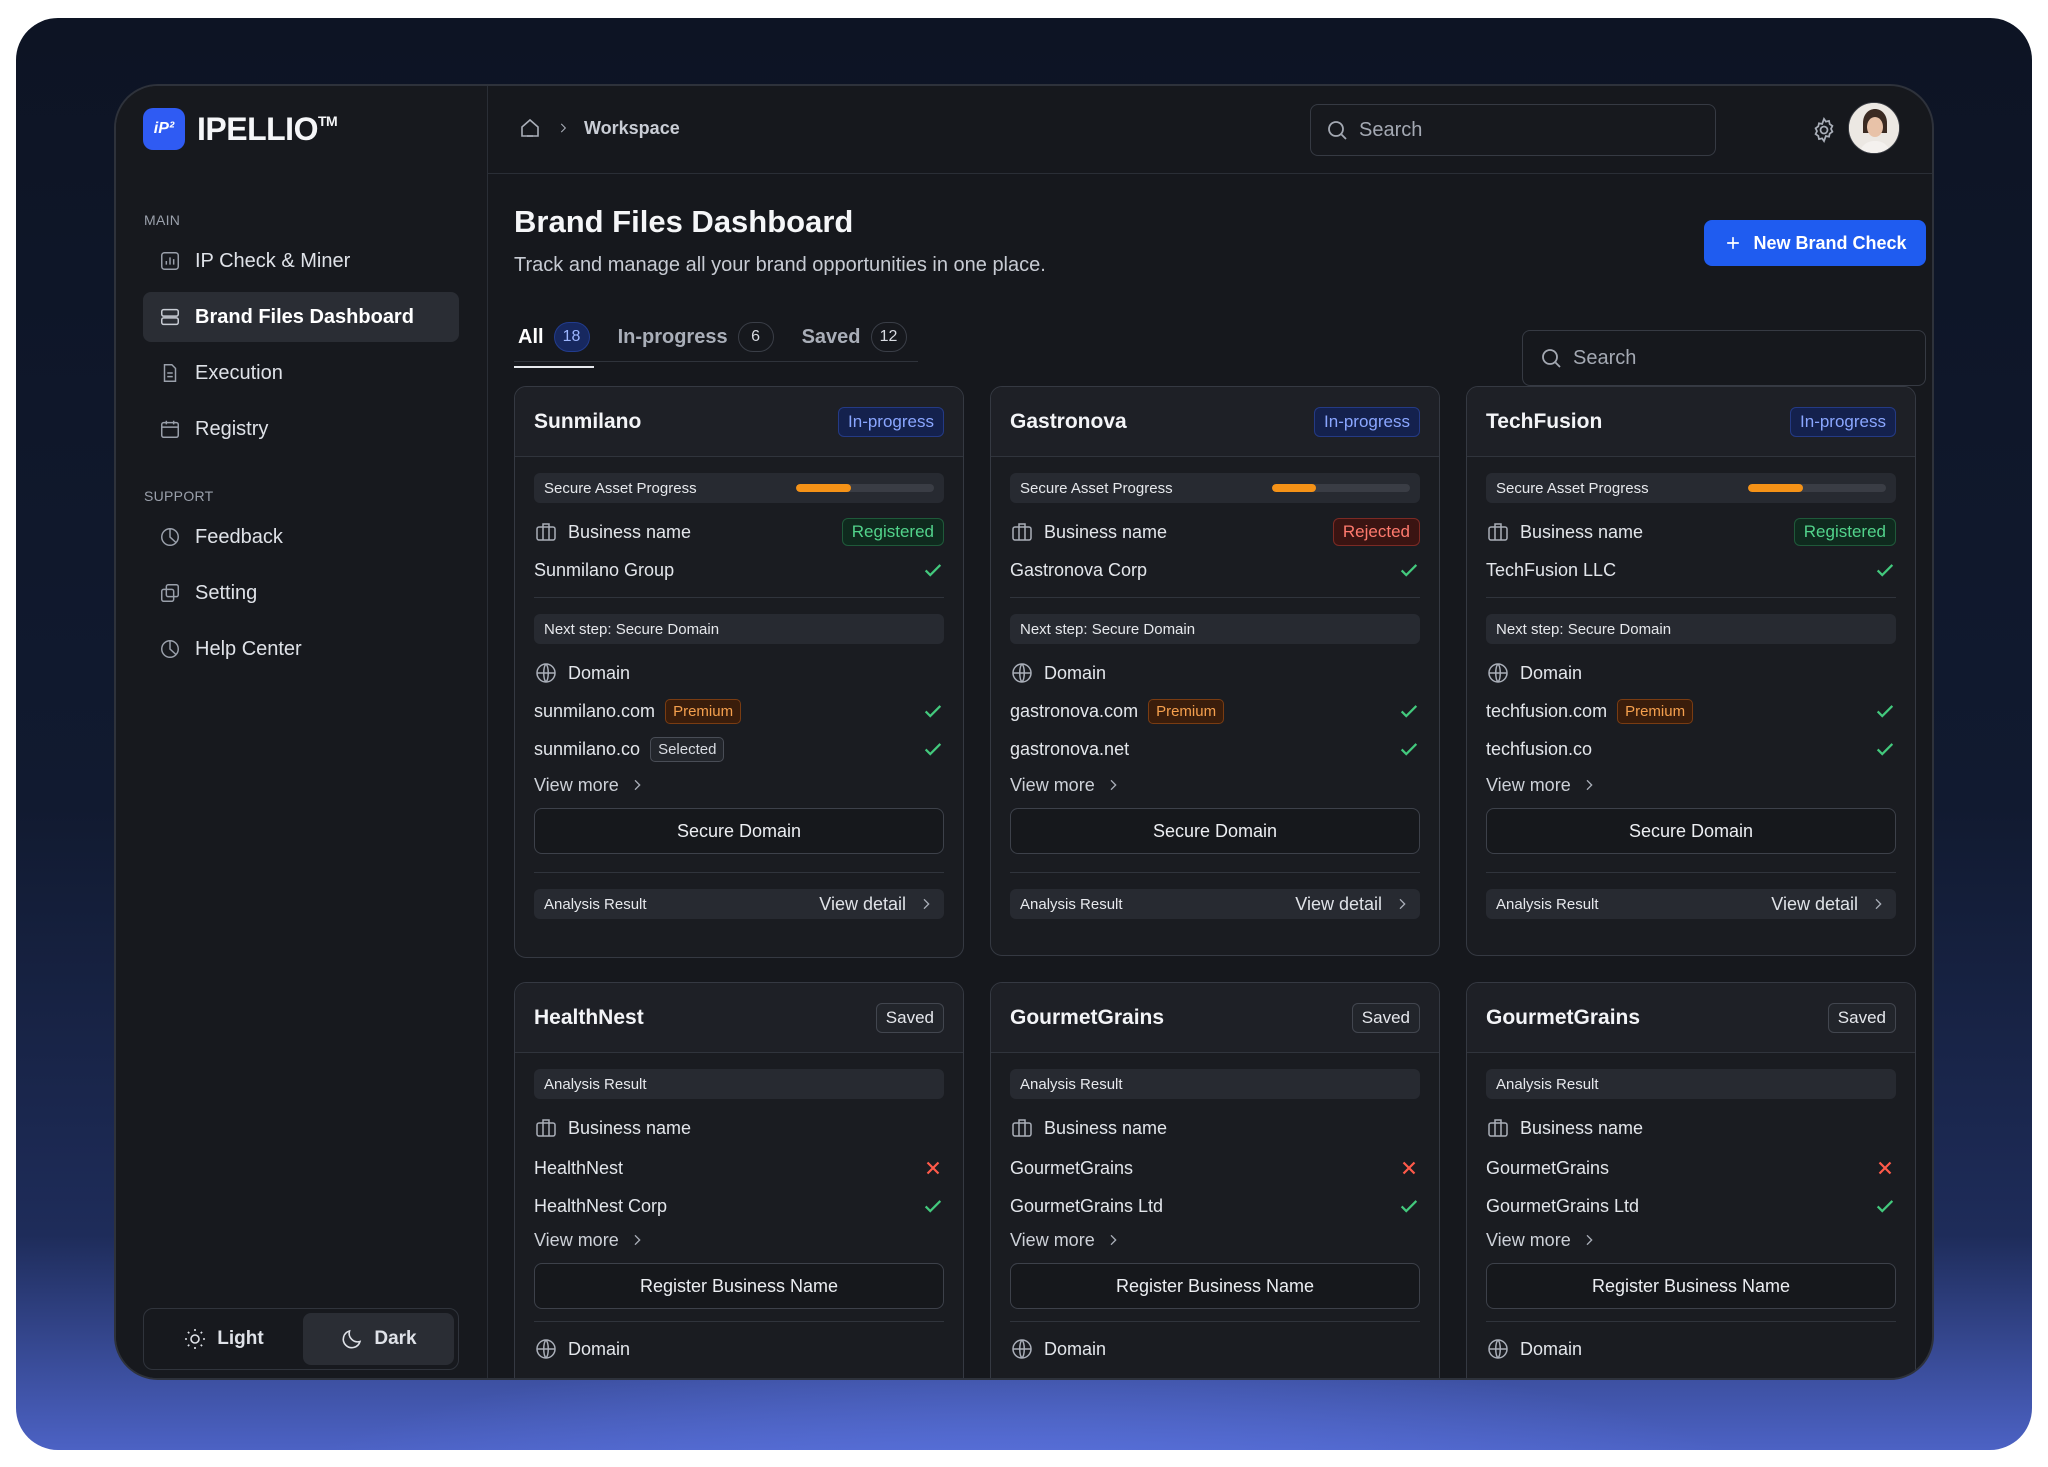 The image size is (2048, 1467). What do you see at coordinates (1691, 1018) in the screenshot?
I see `card-header: GourmetGrains Saved` at bounding box center [1691, 1018].